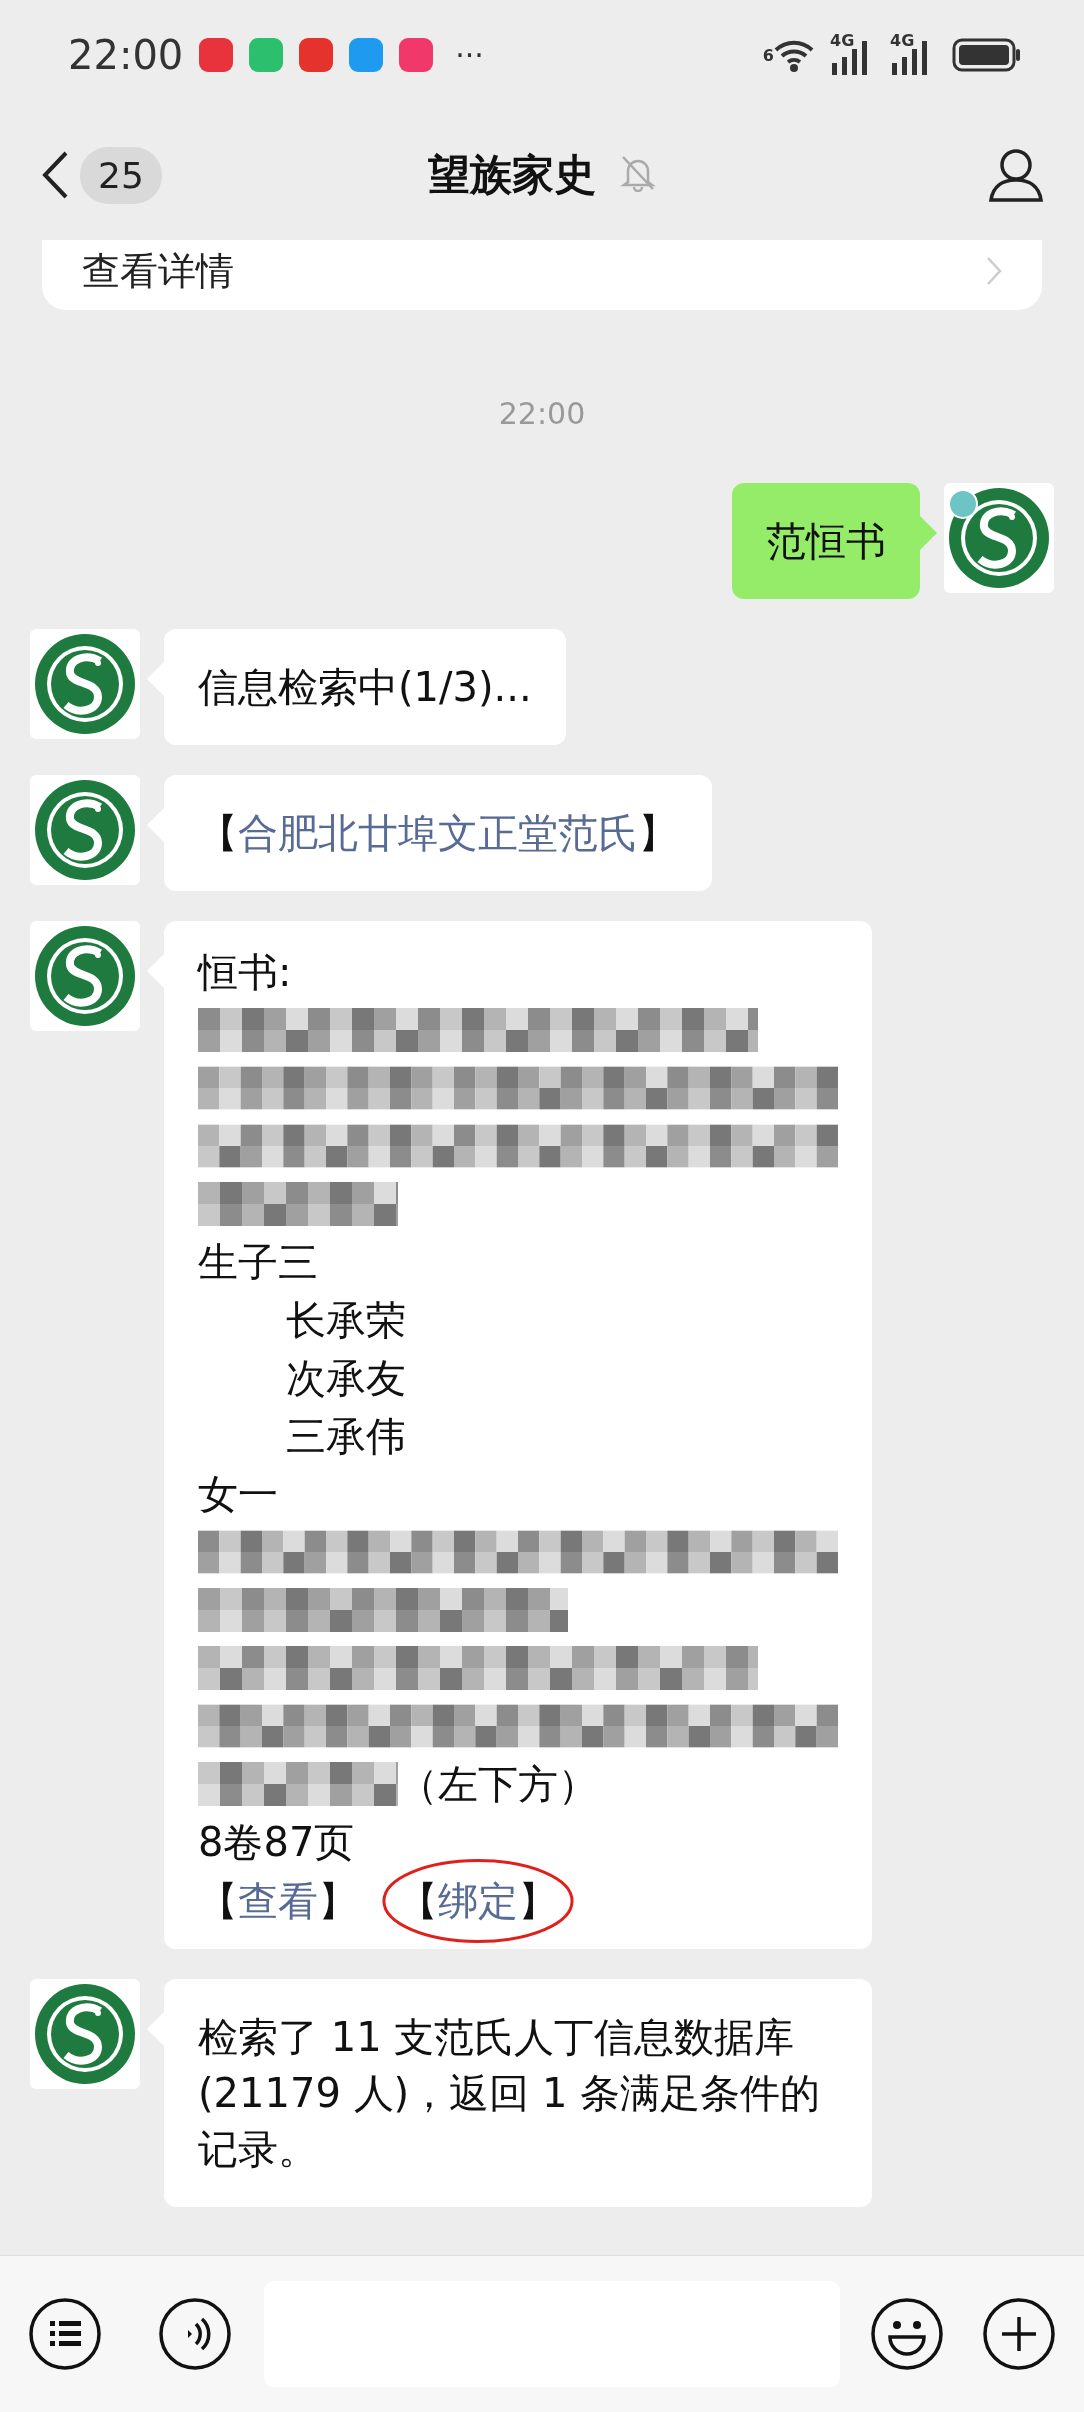 Image resolution: width=1084 pixels, height=2412 pixels. Describe the element at coordinates (245, 972) in the screenshot. I see `record-line: 恒书:` at that location.